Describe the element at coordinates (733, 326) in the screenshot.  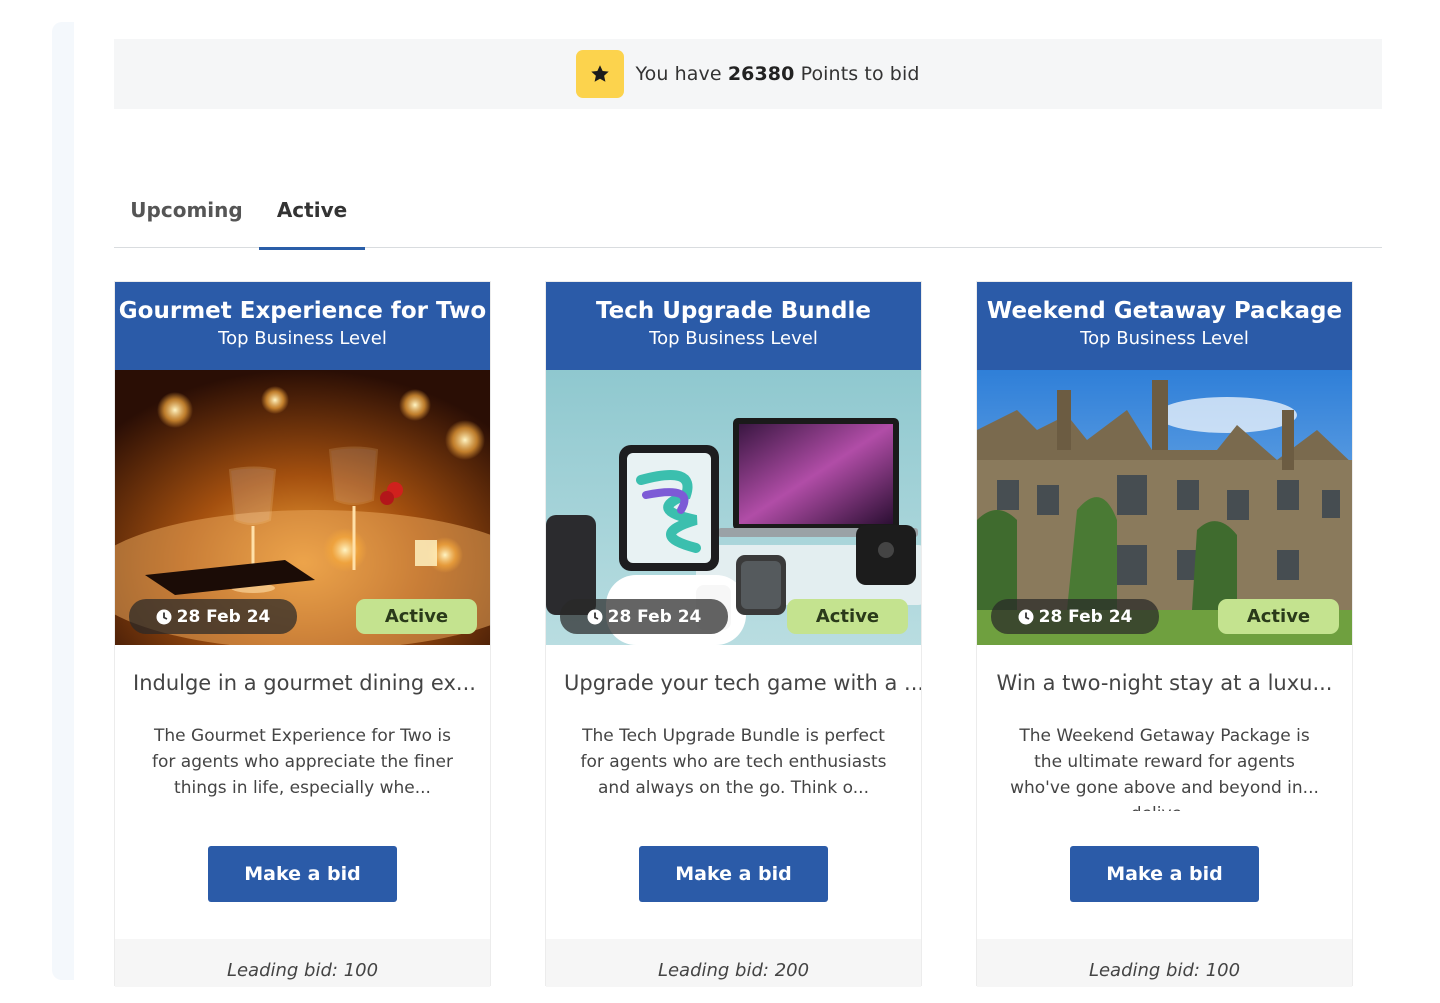
I see `card-header: Tech Upgrade Bundle Top Business Level` at that location.